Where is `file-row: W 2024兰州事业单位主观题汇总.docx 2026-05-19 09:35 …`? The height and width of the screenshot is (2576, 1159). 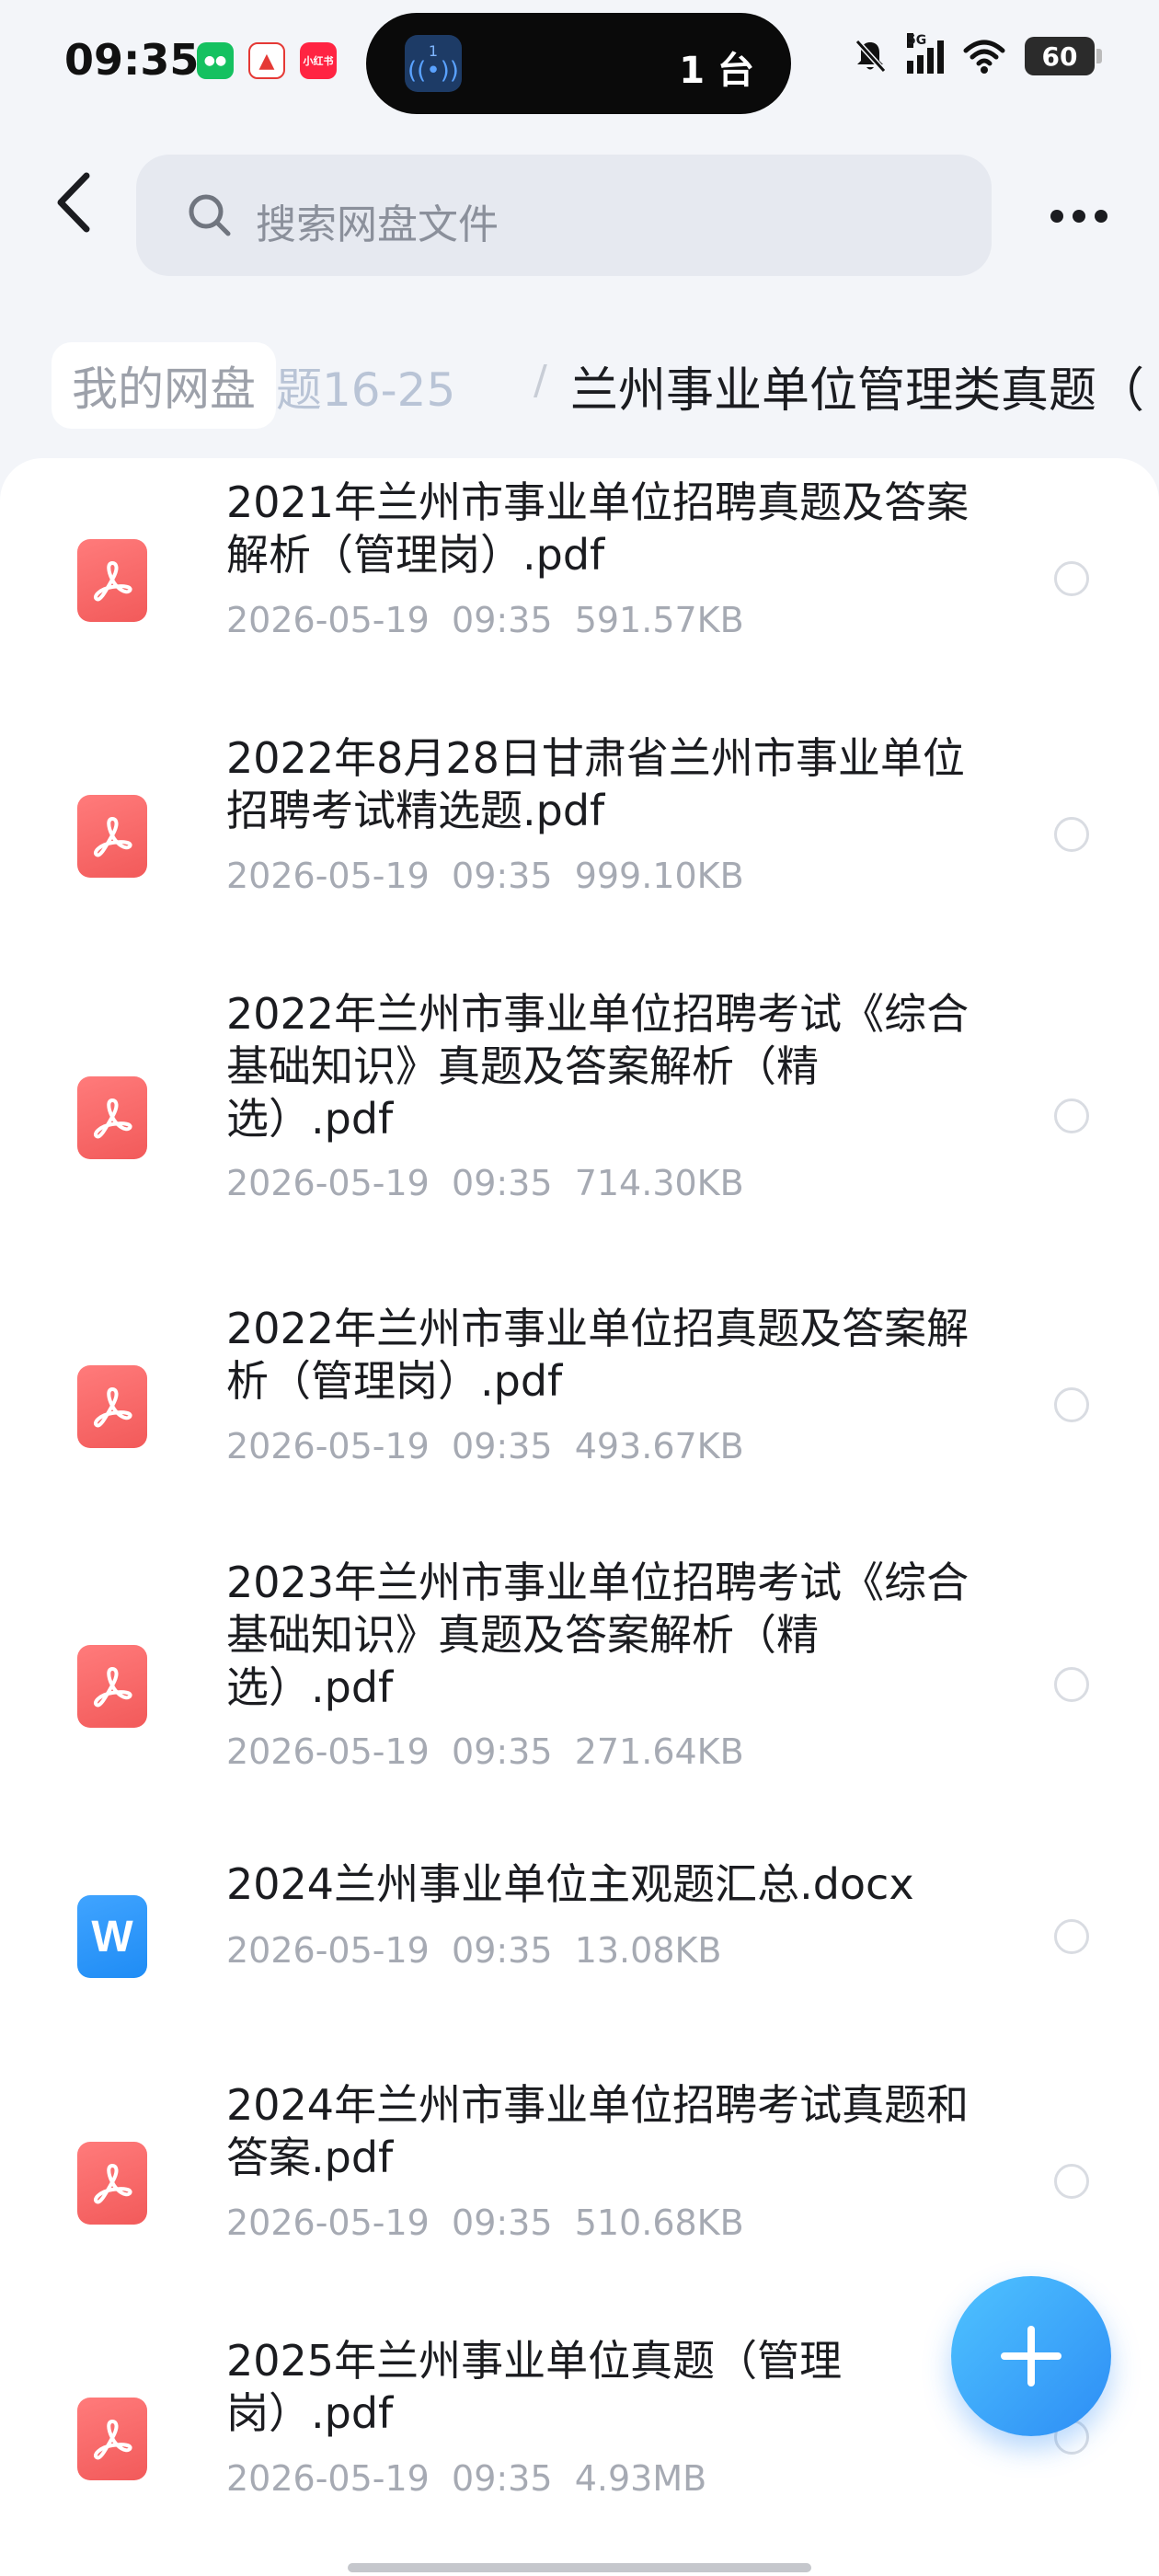 file-row: W 2024兰州事业单位主观题汇总.docx 2026-05-19 09:35 … is located at coordinates (579, 1959).